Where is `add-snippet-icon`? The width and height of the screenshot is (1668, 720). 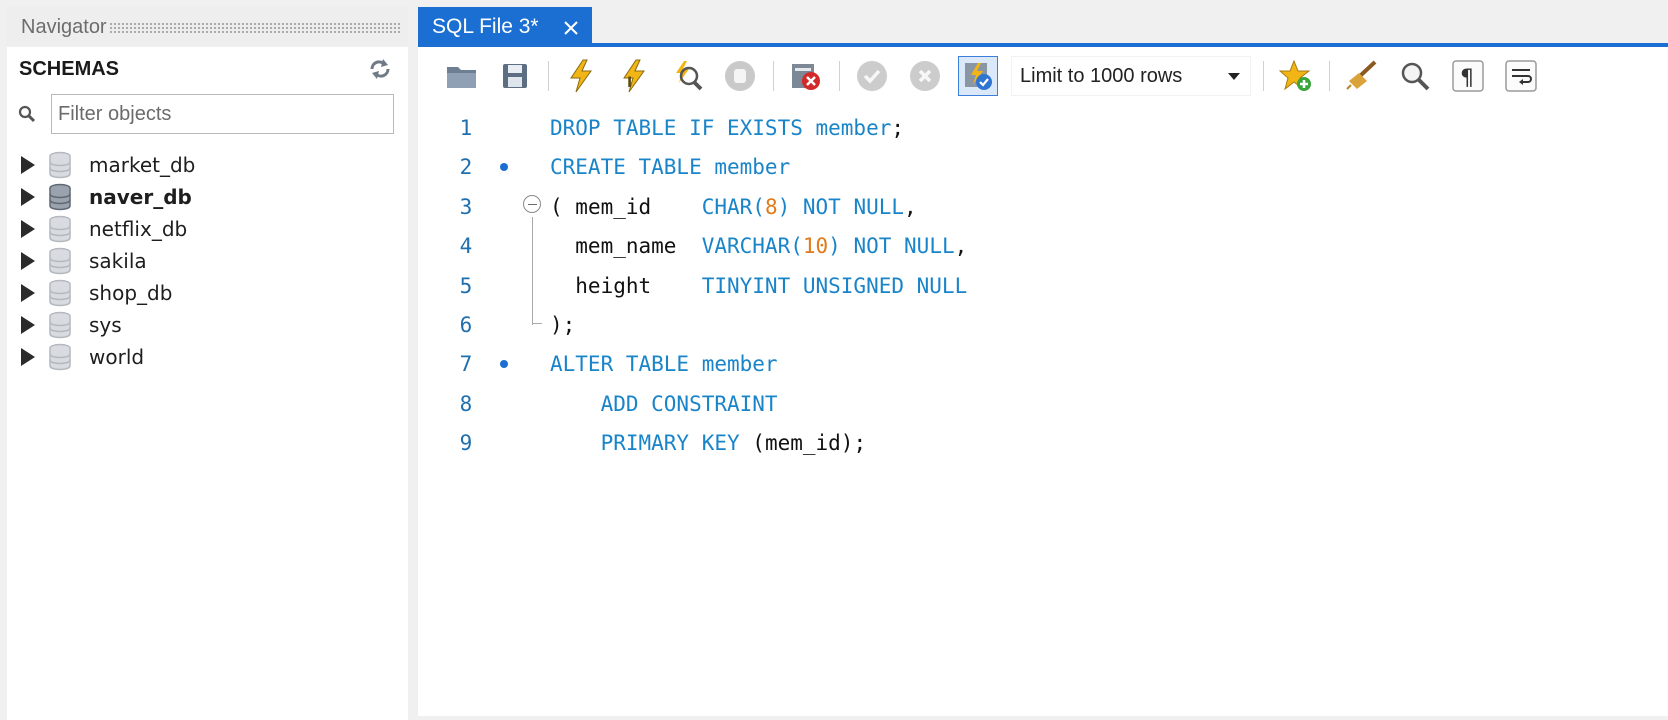
add-snippet-icon is located at coordinates (1295, 75).